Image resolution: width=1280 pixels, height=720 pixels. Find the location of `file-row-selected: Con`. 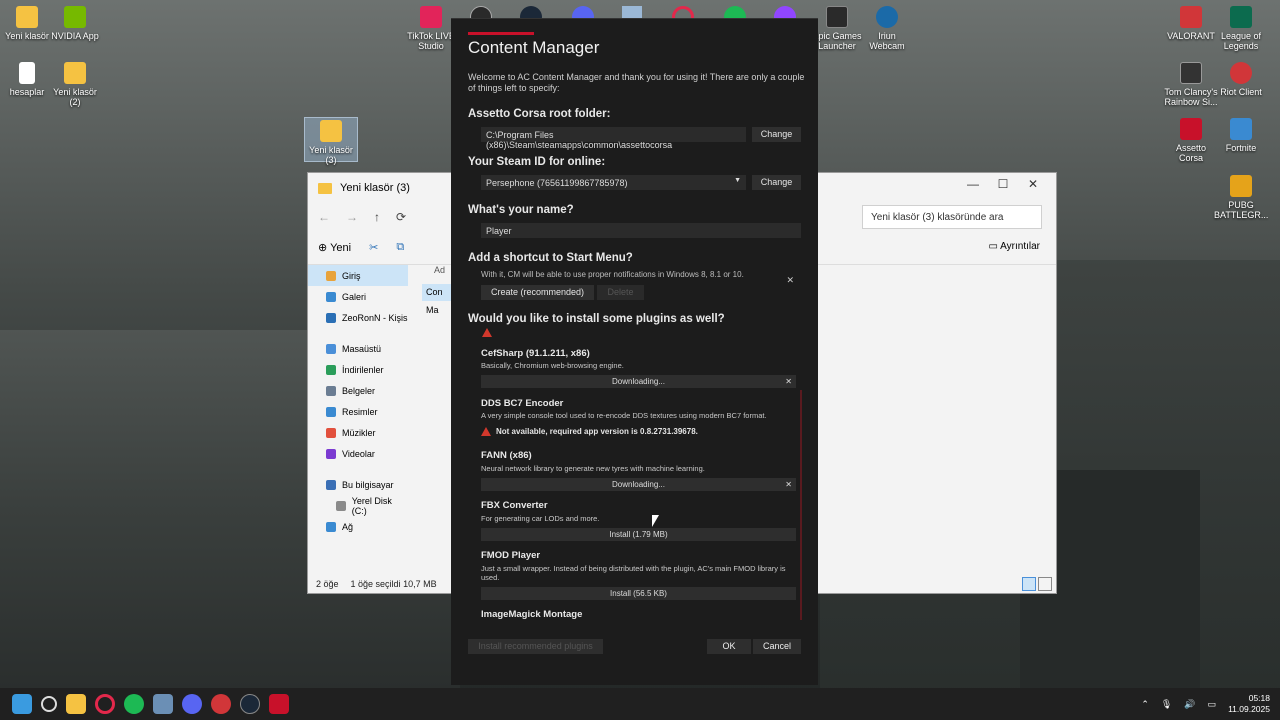

file-row-selected: Con is located at coordinates (438, 292).